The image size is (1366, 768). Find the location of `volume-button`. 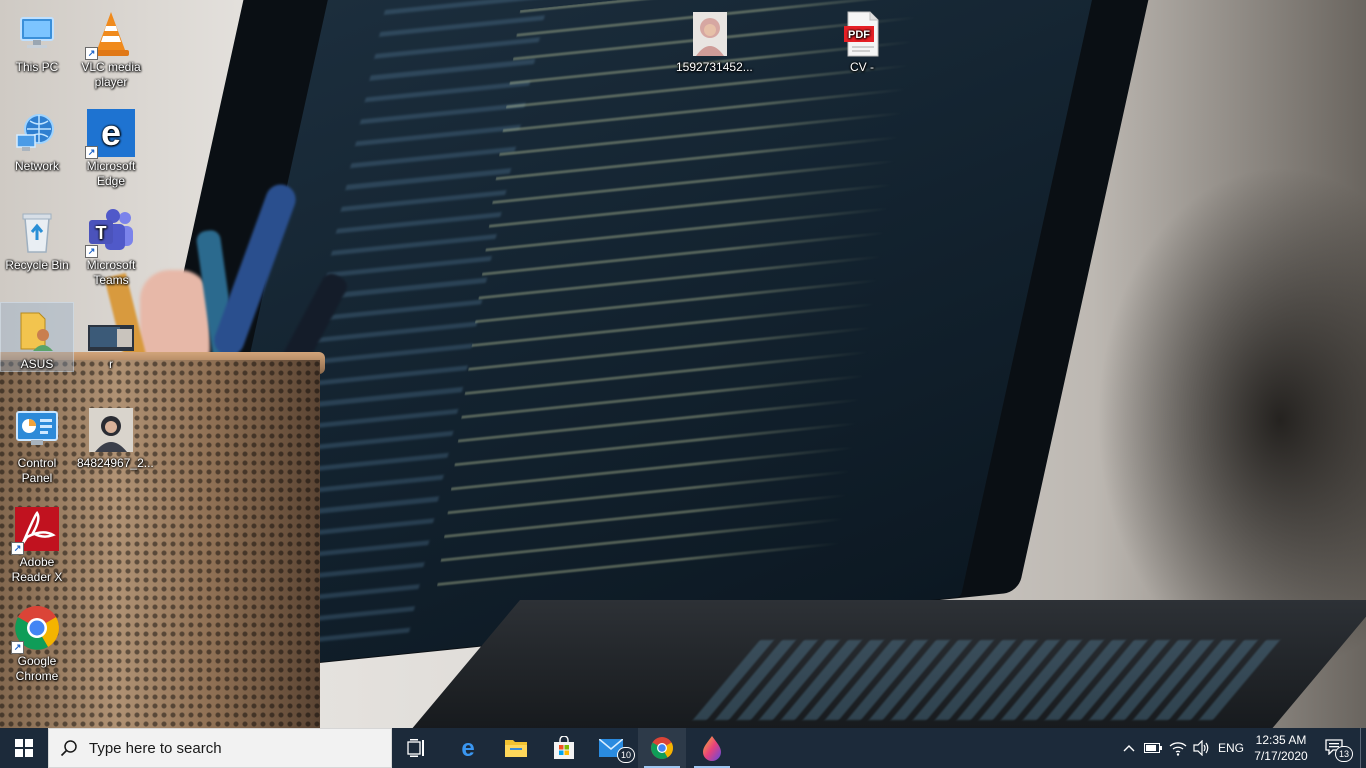

volume-button is located at coordinates (1202, 748).